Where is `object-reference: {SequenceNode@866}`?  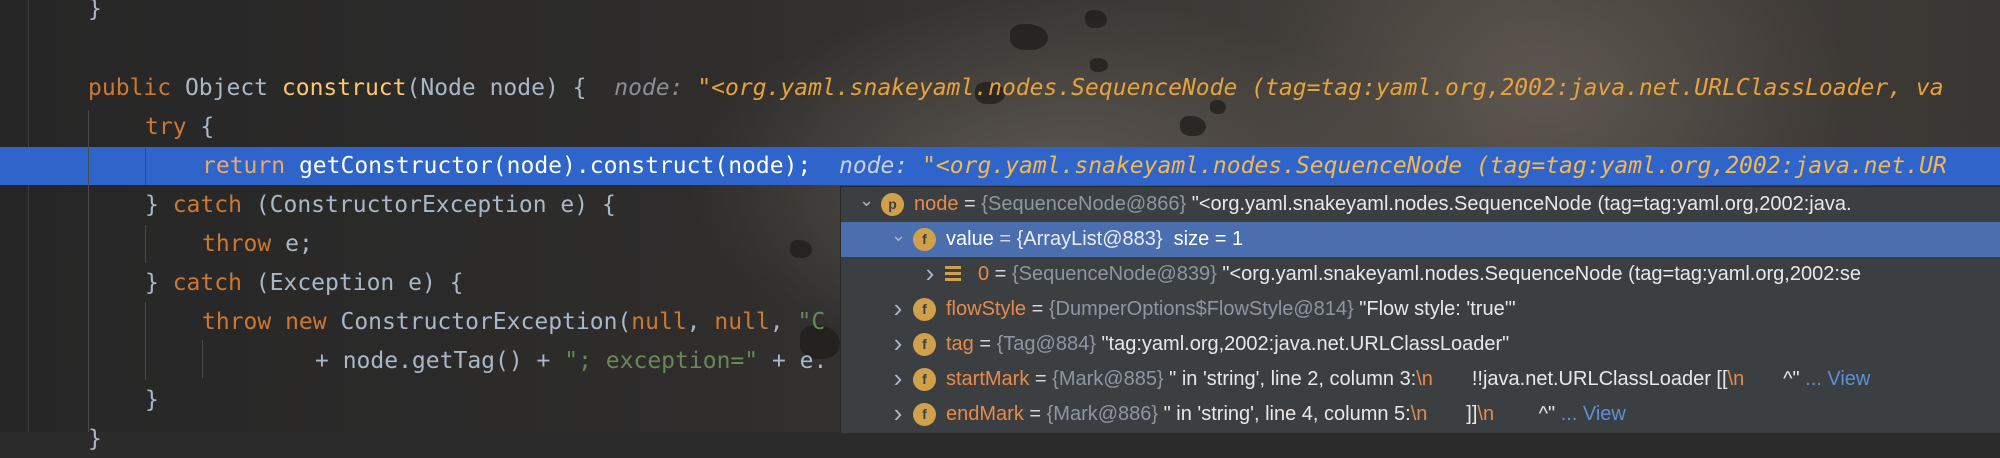 object-reference: {SequenceNode@866} is located at coordinates (1086, 204).